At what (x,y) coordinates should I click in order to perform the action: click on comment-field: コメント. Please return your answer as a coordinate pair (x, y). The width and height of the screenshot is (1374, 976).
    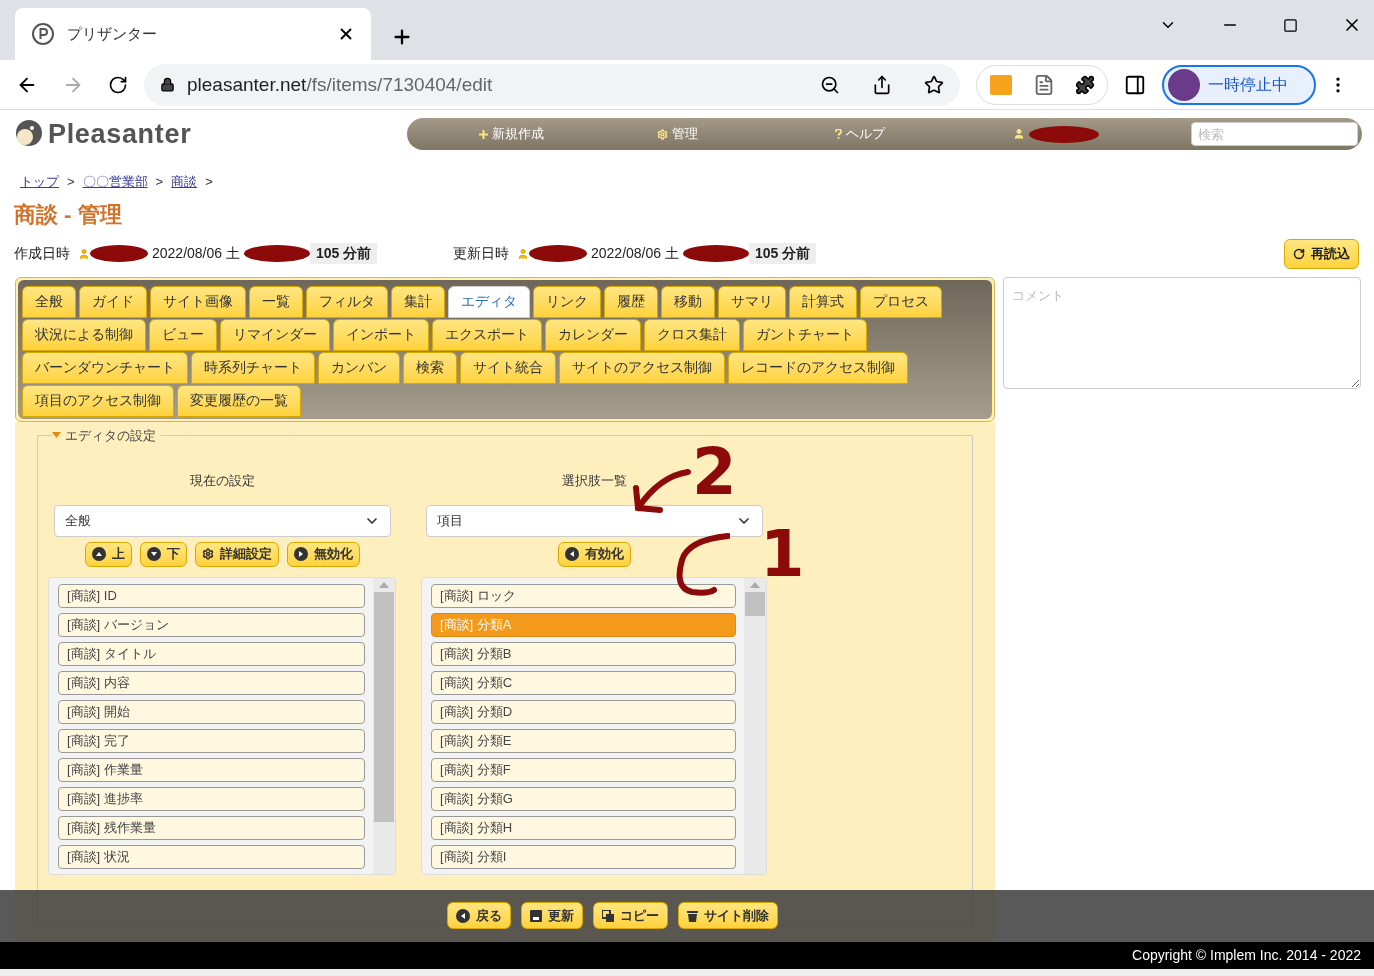
    Looking at the image, I should click on (1182, 332).